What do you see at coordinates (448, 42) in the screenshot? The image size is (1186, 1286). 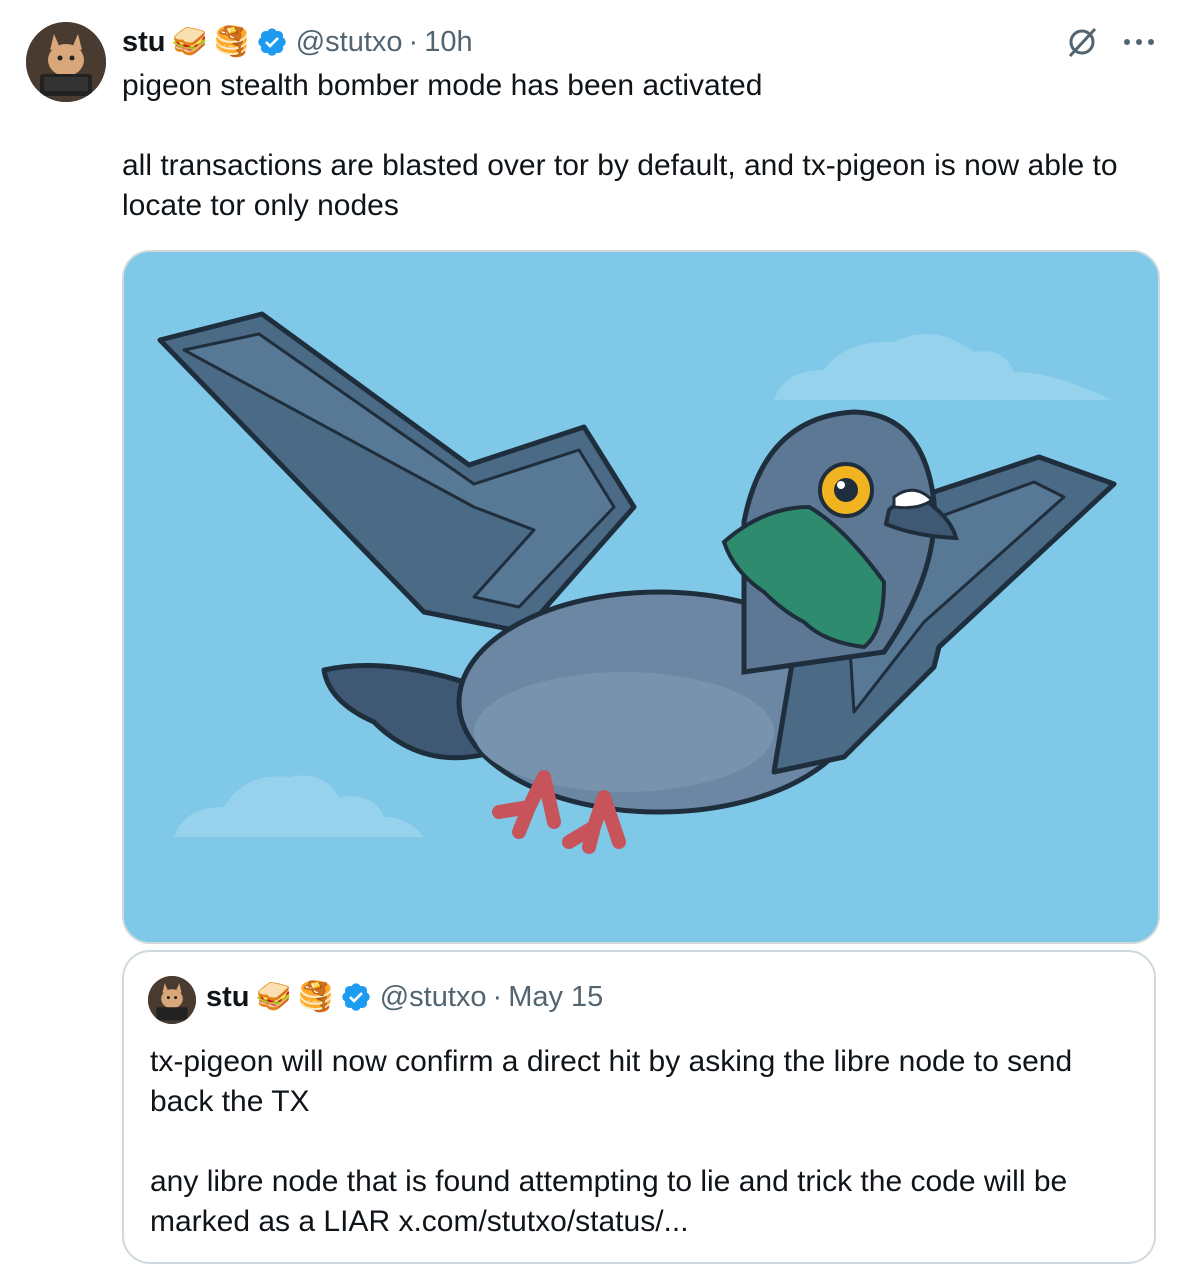 I see `timestamp: 10h` at bounding box center [448, 42].